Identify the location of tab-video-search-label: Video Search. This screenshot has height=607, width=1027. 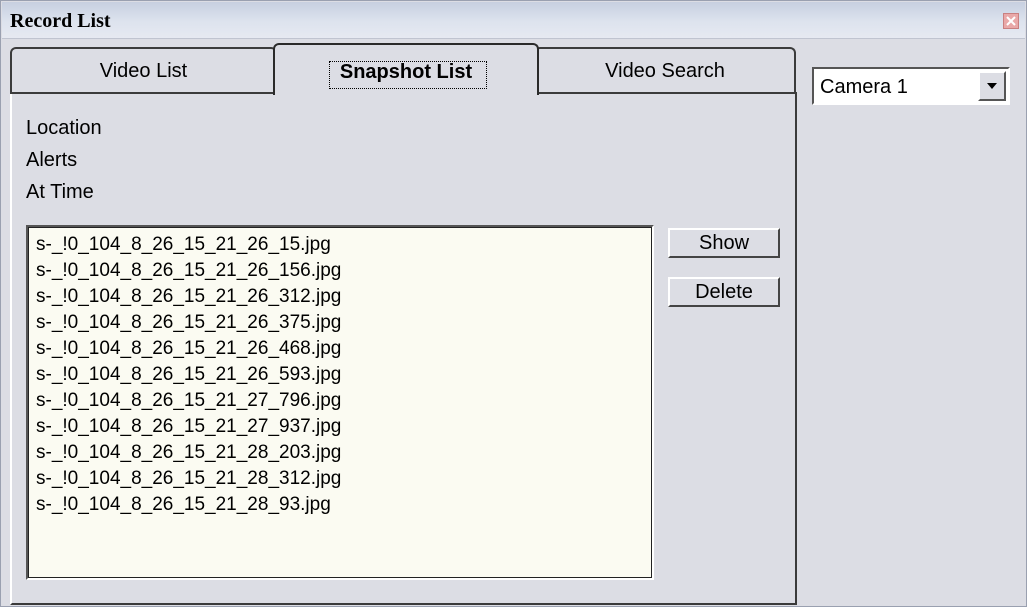
(665, 71).